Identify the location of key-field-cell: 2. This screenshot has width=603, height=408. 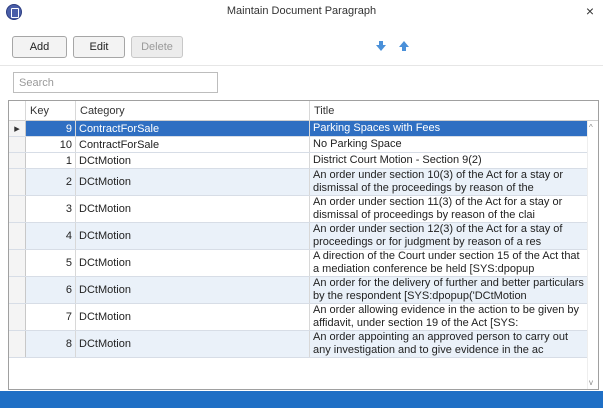
(51, 182).